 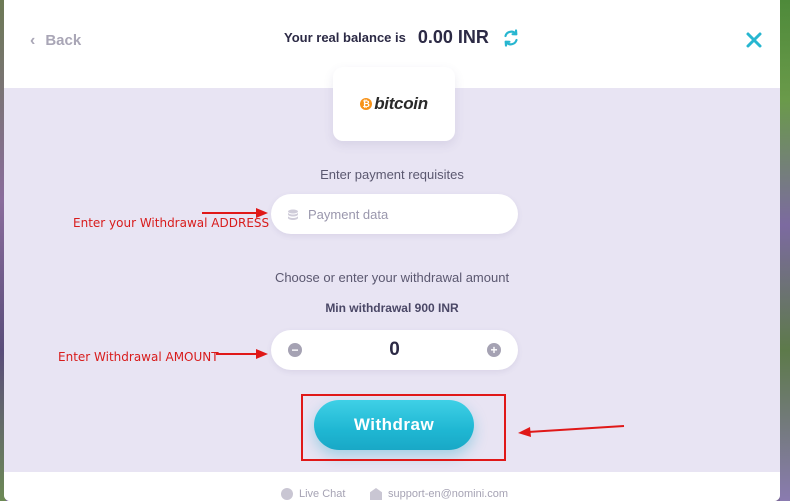 What do you see at coordinates (392, 308) in the screenshot?
I see `min-withdrawal-label: Min withdrawal 900 INR` at bounding box center [392, 308].